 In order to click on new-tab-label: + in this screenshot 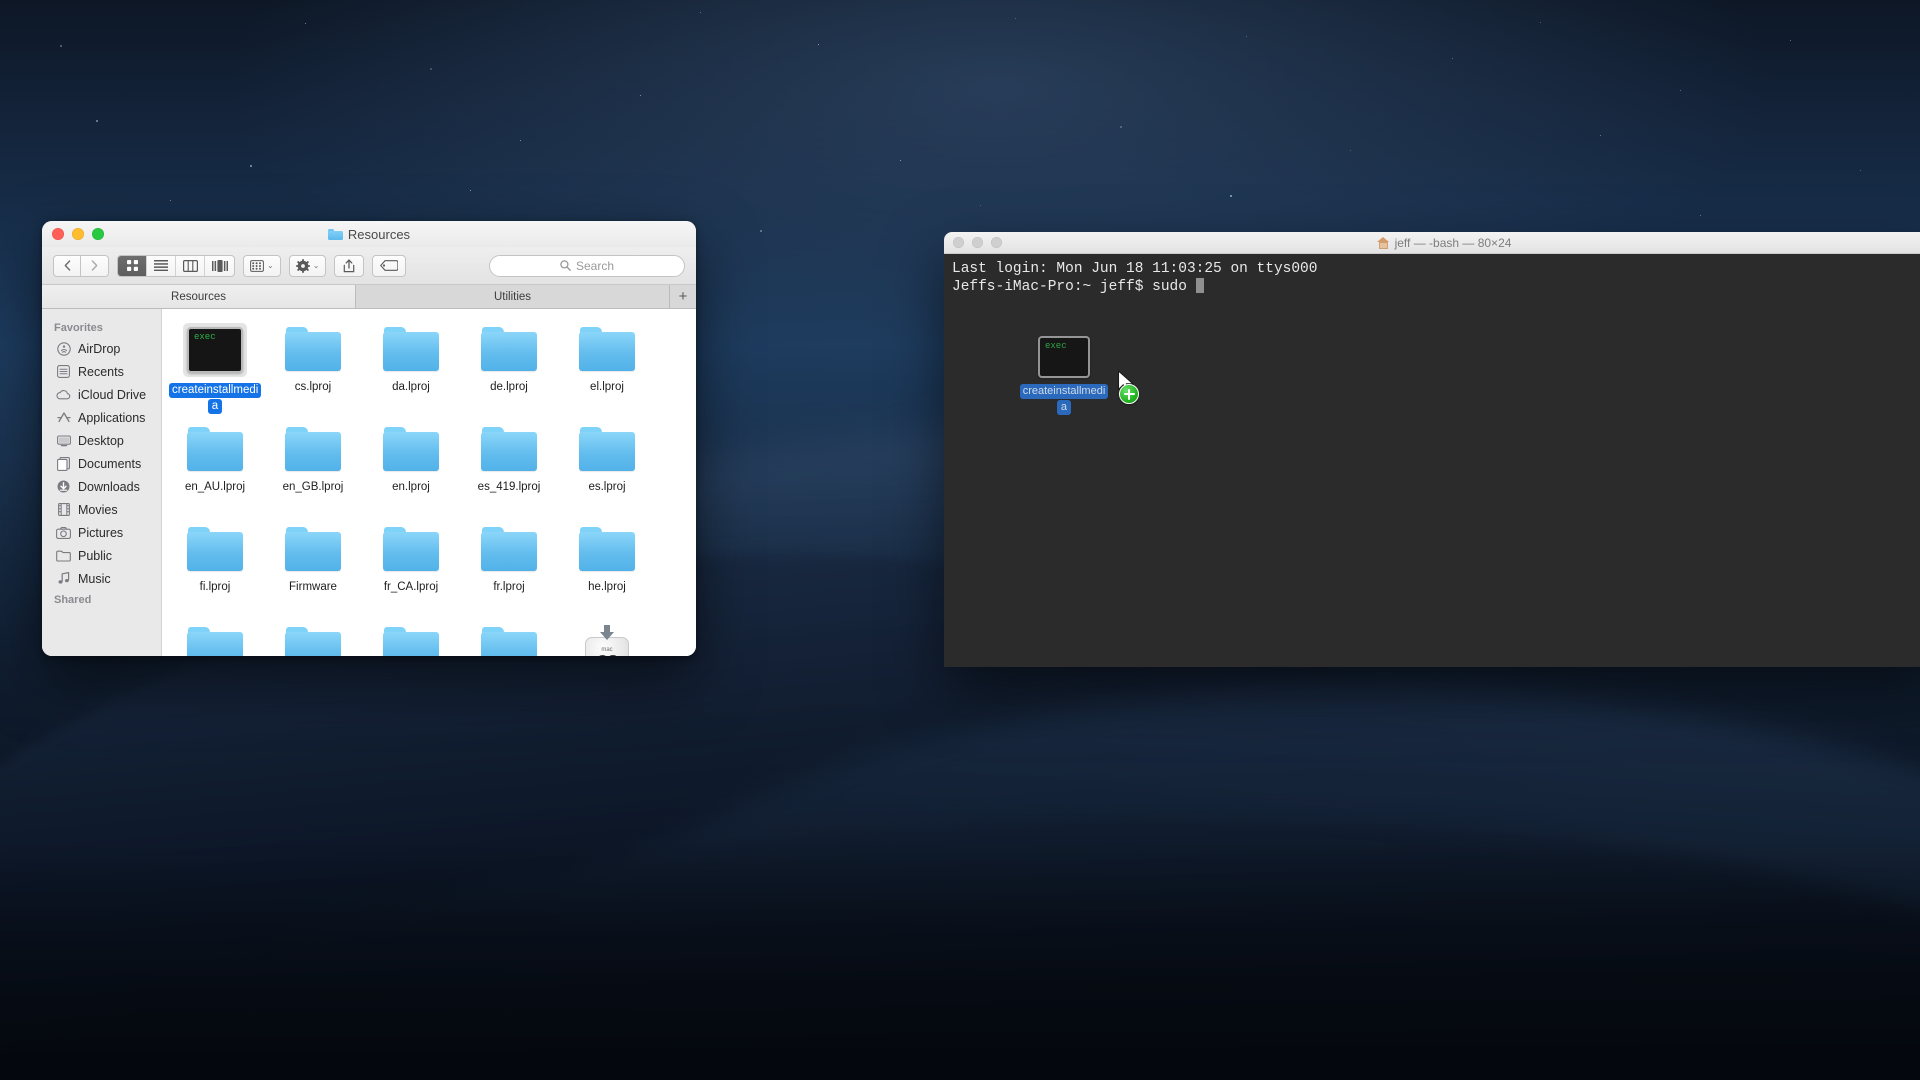, I will do `click(683, 296)`.